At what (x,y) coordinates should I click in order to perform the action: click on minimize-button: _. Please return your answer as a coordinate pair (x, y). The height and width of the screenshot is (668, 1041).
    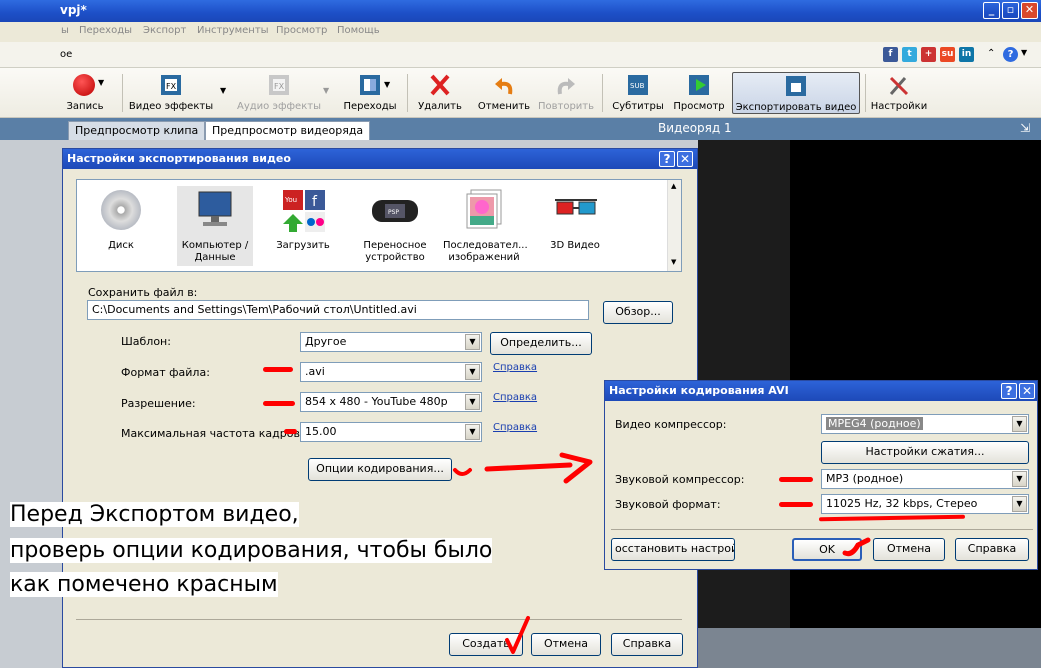
    Looking at the image, I should click on (991, 10).